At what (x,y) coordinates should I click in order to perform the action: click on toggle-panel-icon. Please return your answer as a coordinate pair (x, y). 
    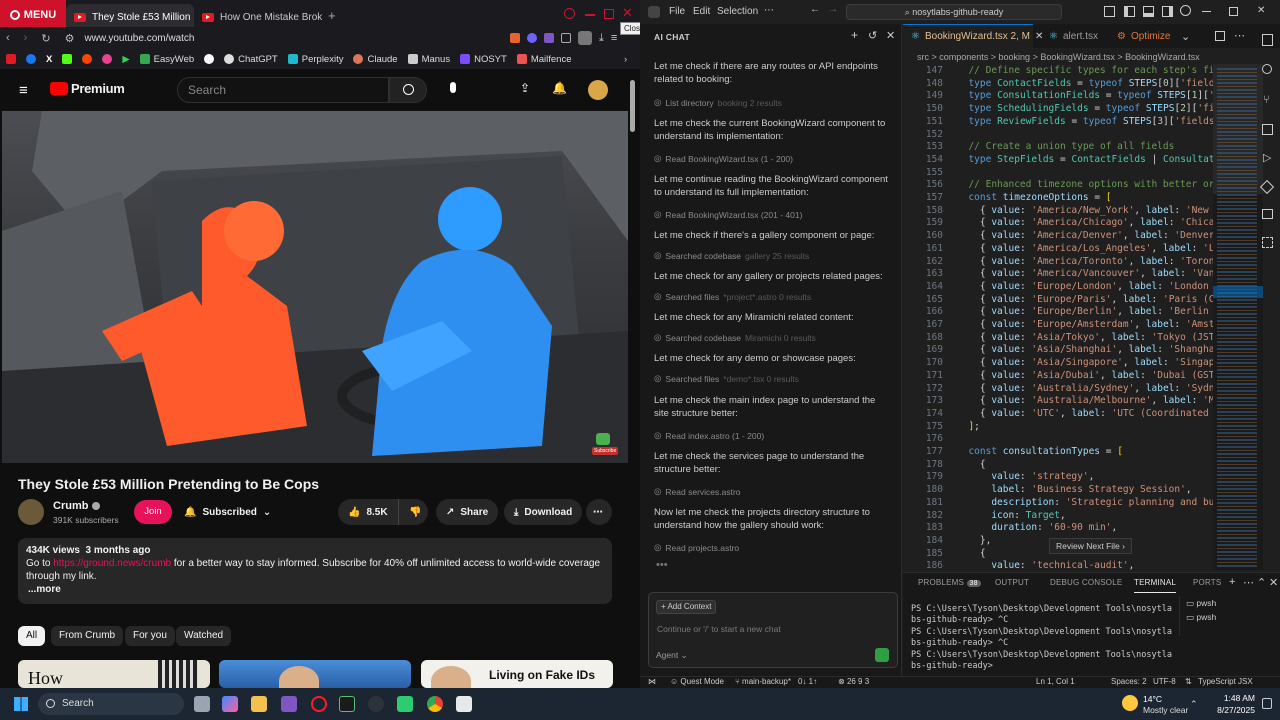
    Looking at the image, I should click on (1148, 11).